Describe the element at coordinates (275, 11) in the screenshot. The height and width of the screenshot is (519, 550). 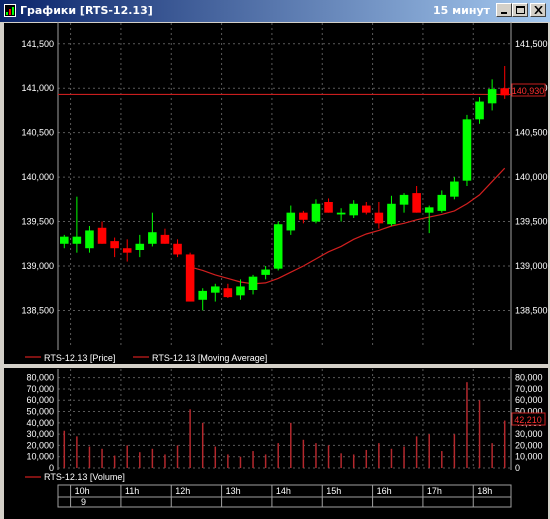
I see `window-titlebar: Графики [RTS-12.13] 15 минут` at that location.